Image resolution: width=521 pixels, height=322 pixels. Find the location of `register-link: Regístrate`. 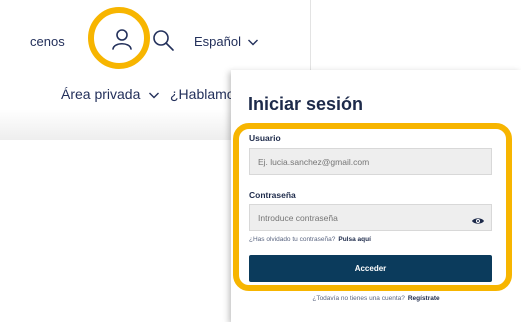

register-link: Regístrate is located at coordinates (424, 298).